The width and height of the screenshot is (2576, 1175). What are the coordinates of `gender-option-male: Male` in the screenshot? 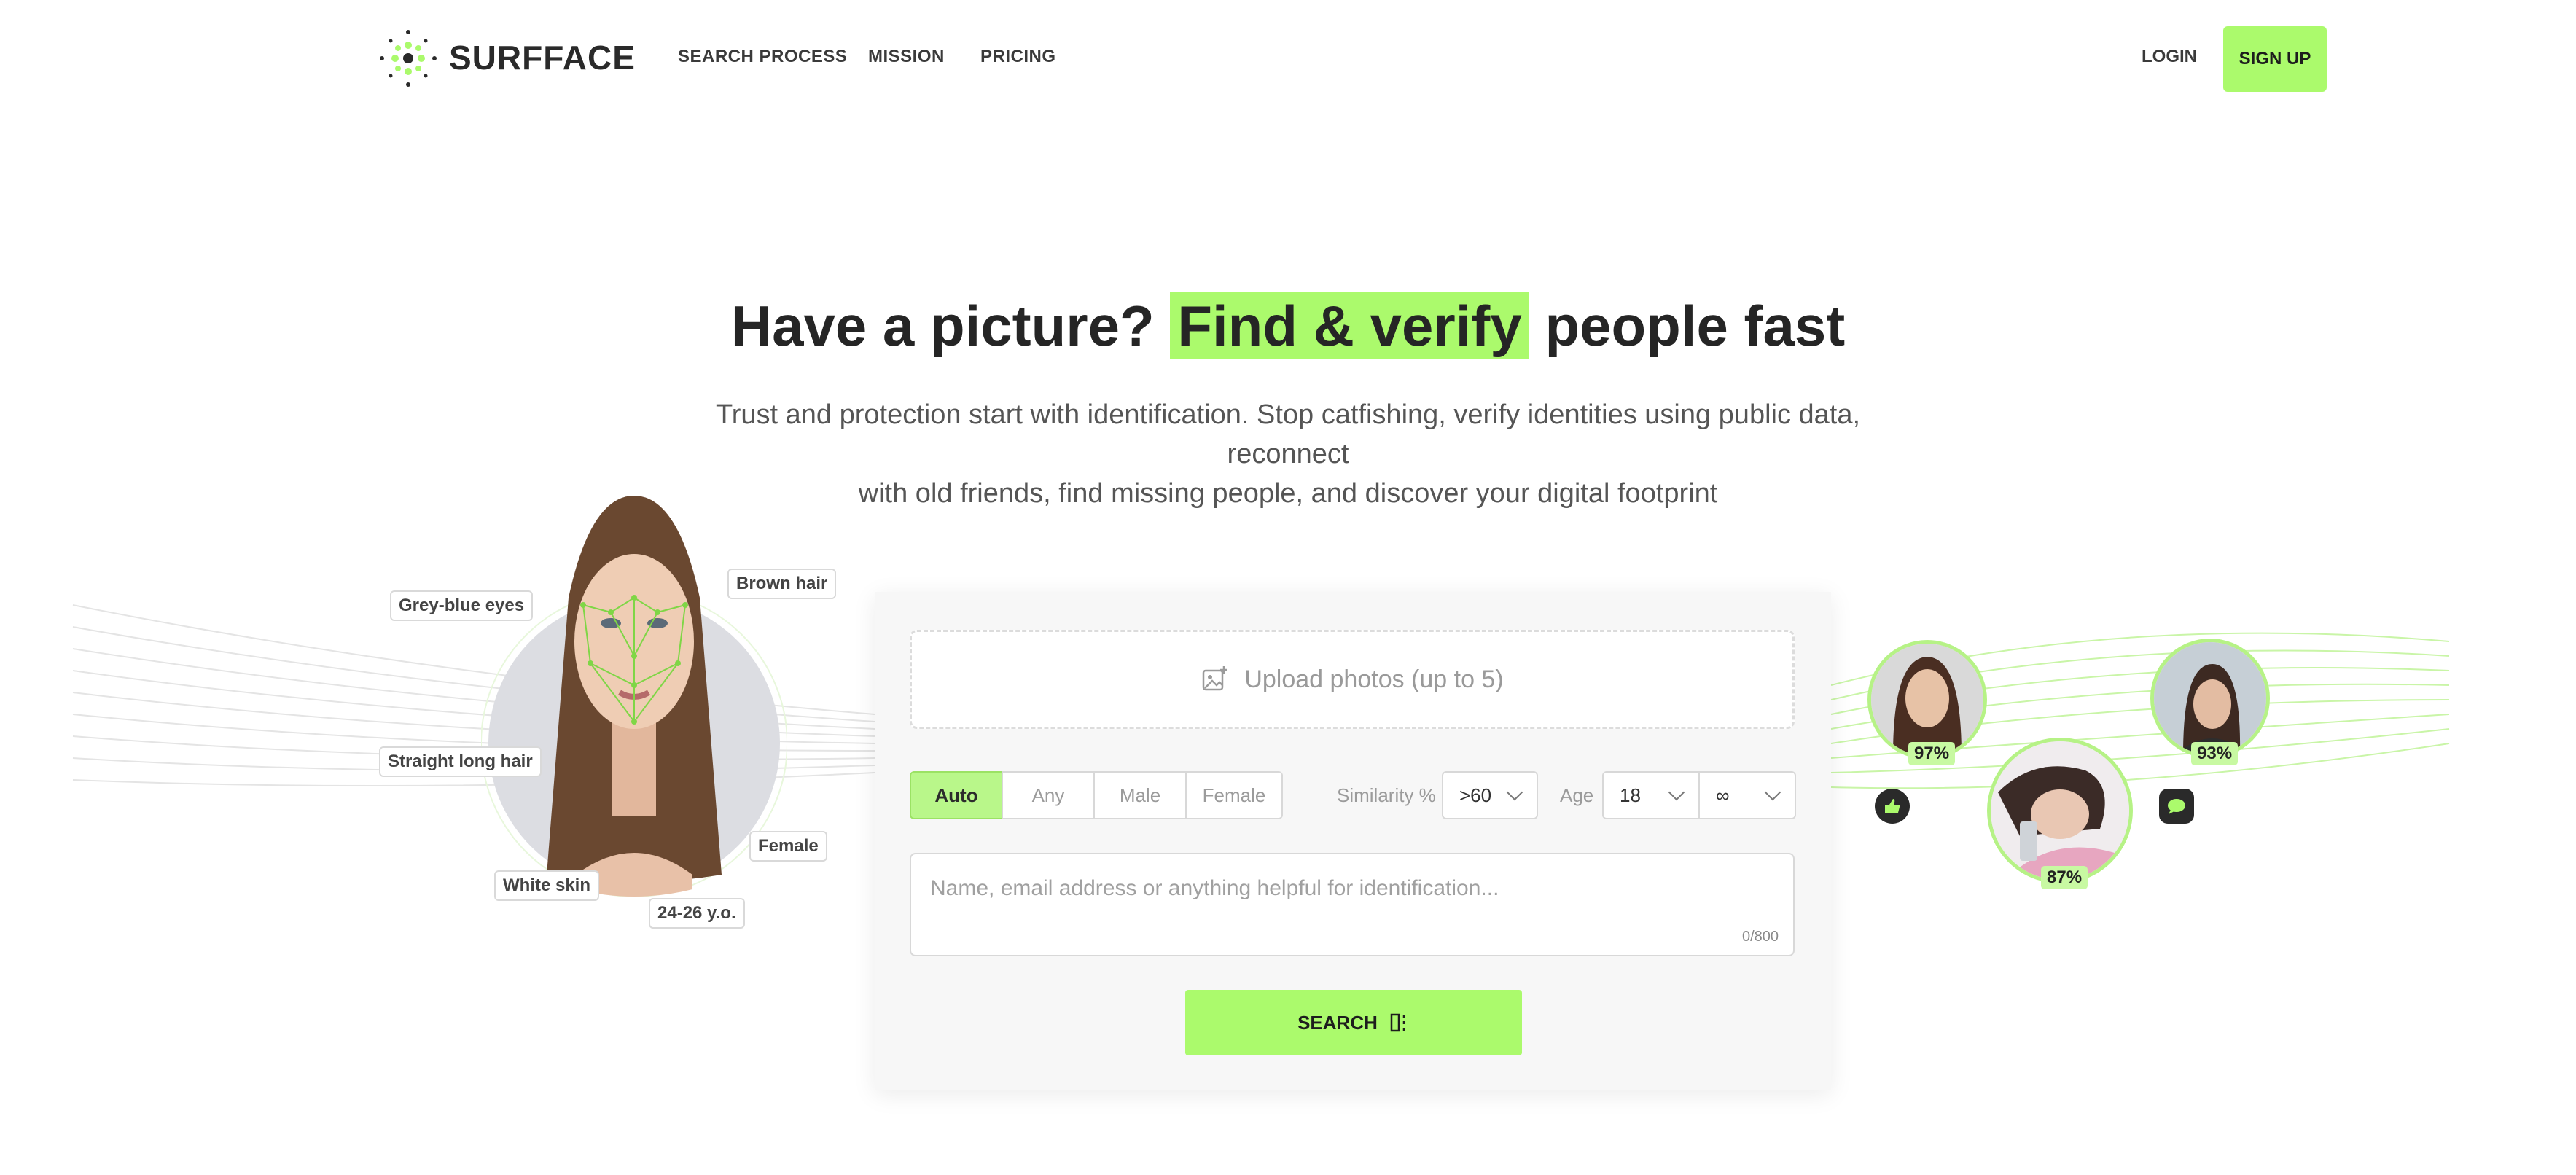 It's located at (1140, 795).